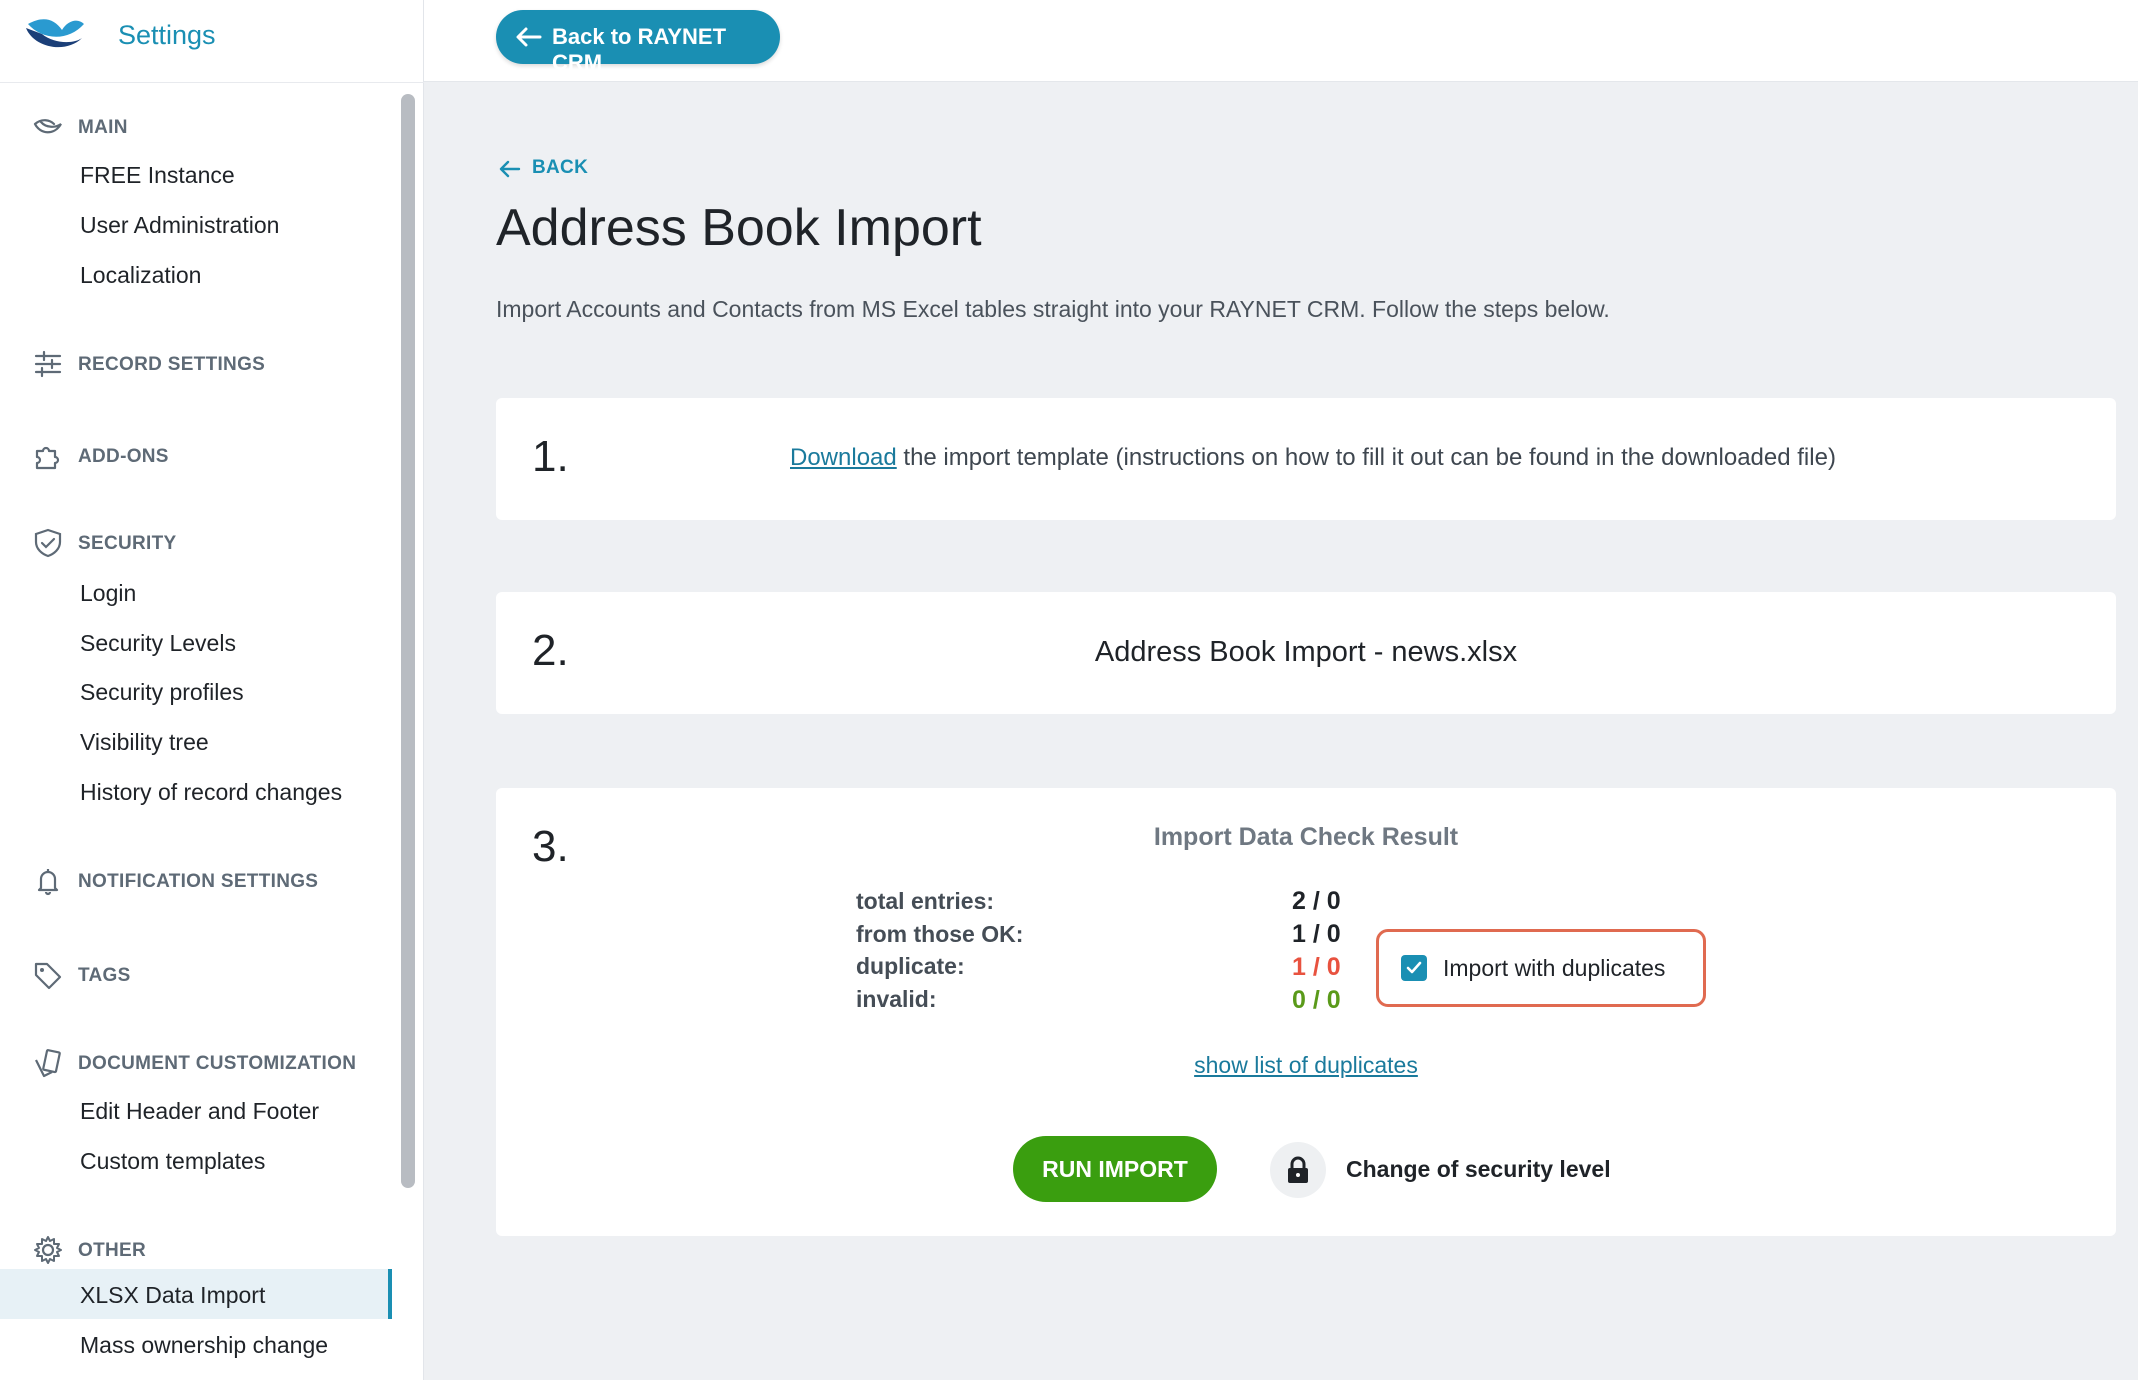 This screenshot has height=1380, width=2138. Describe the element at coordinates (1306, 837) in the screenshot. I see `check-result-title: Import Data Check Result` at that location.